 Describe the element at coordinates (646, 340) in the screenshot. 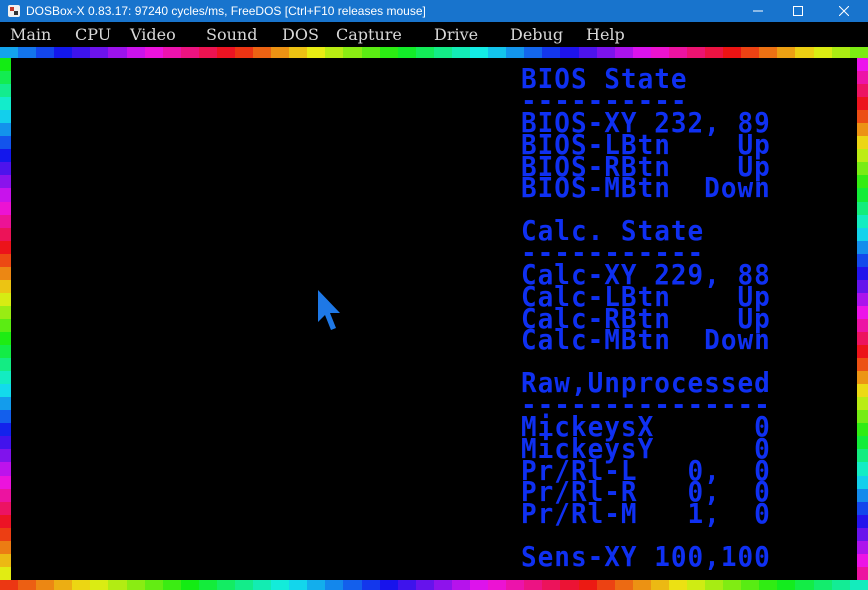

I see `calc-mbtn: Calc-MBtn Down` at that location.